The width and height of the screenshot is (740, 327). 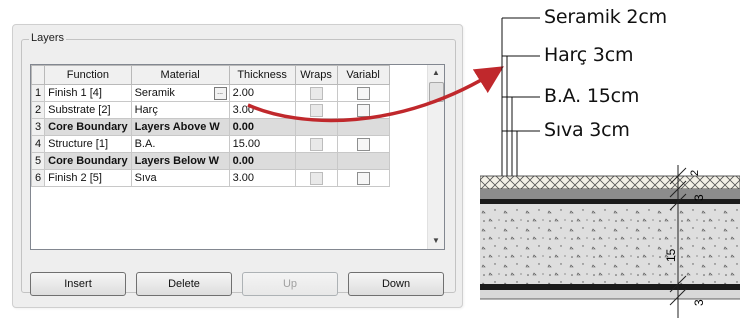 What do you see at coordinates (587, 130) in the screenshot?
I see `section-label-siva: Sıva 3cm` at bounding box center [587, 130].